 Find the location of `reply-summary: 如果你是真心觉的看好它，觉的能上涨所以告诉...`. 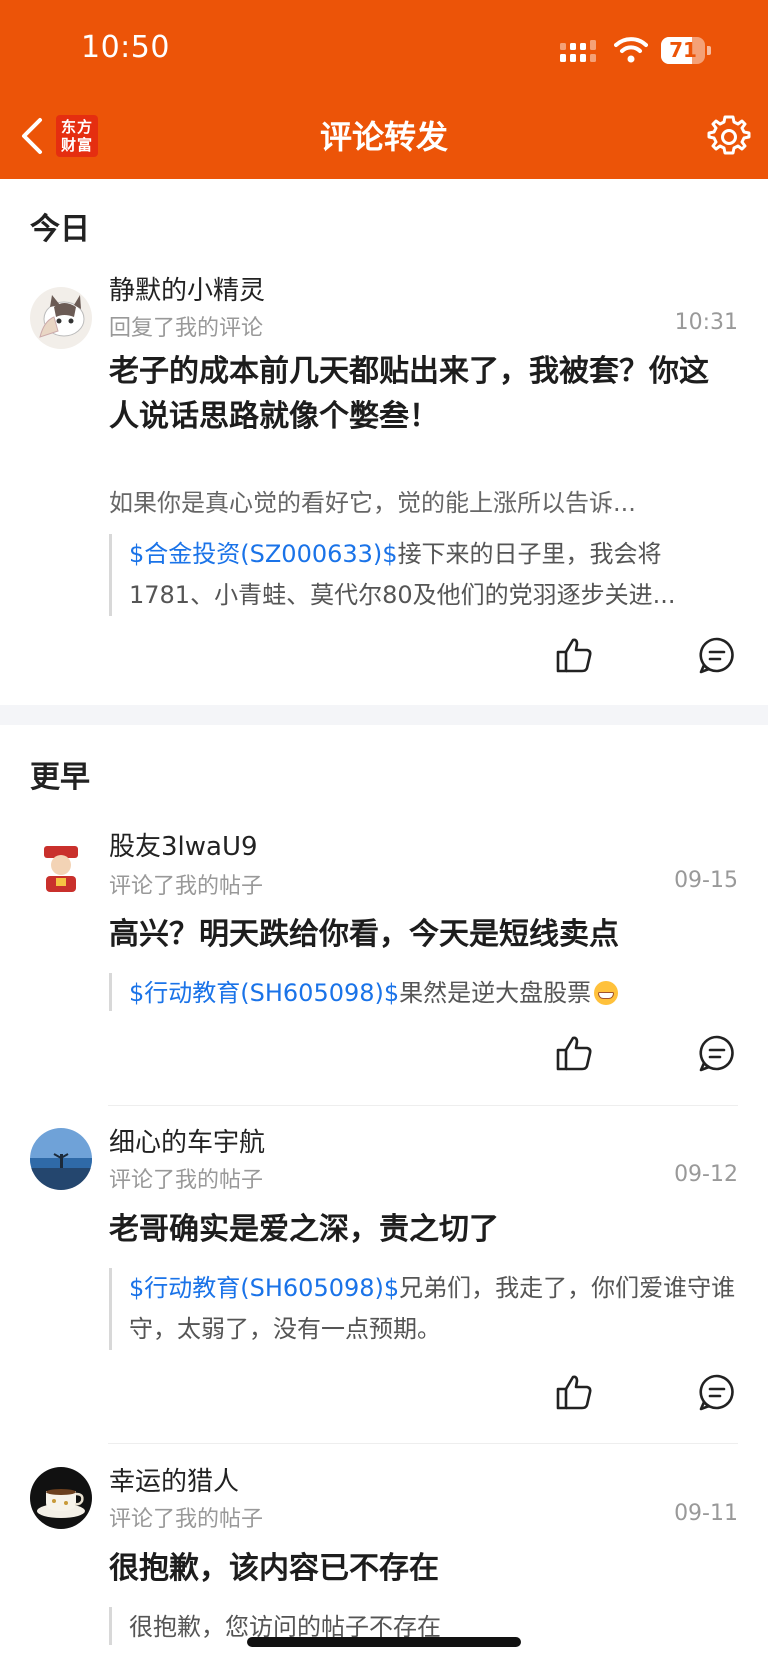

reply-summary: 如果你是真心觉的看好它，觉的能上涨所以告诉... is located at coordinates (419, 500).